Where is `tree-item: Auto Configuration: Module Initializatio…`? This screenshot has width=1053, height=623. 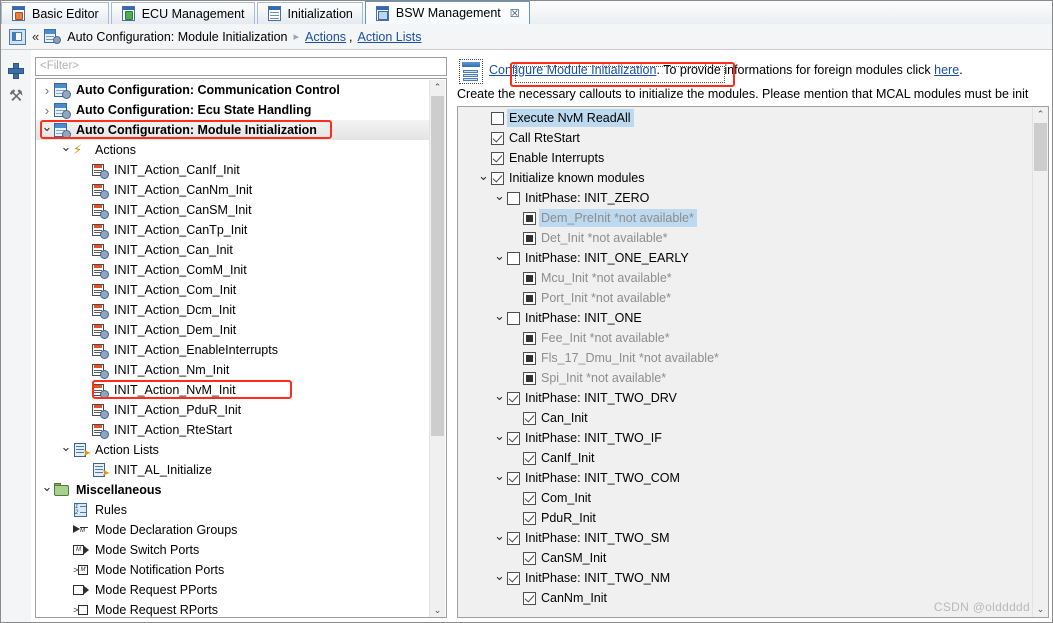 tree-item: Auto Configuration: Module Initializatio… is located at coordinates (233, 130).